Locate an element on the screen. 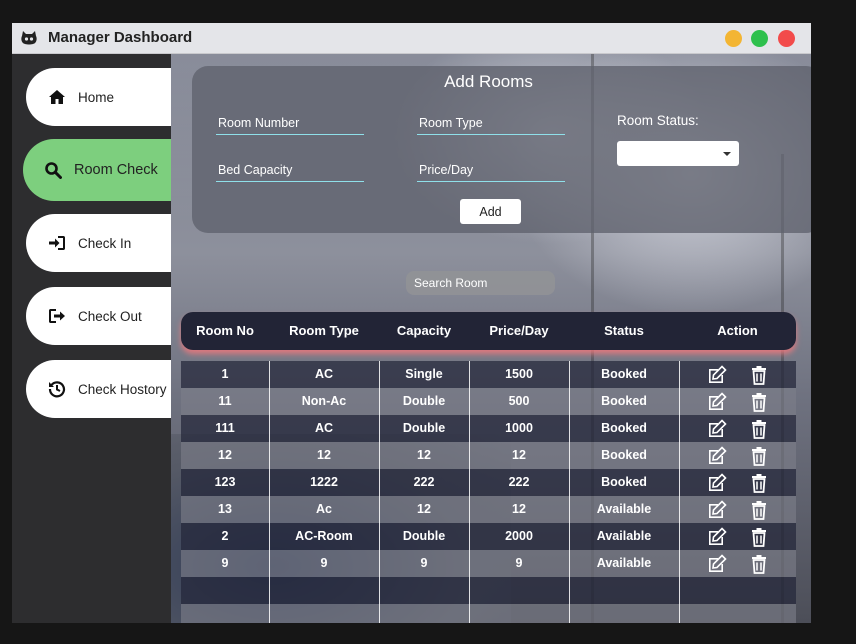 The image size is (856, 644). column-header: Status is located at coordinates (624, 330).